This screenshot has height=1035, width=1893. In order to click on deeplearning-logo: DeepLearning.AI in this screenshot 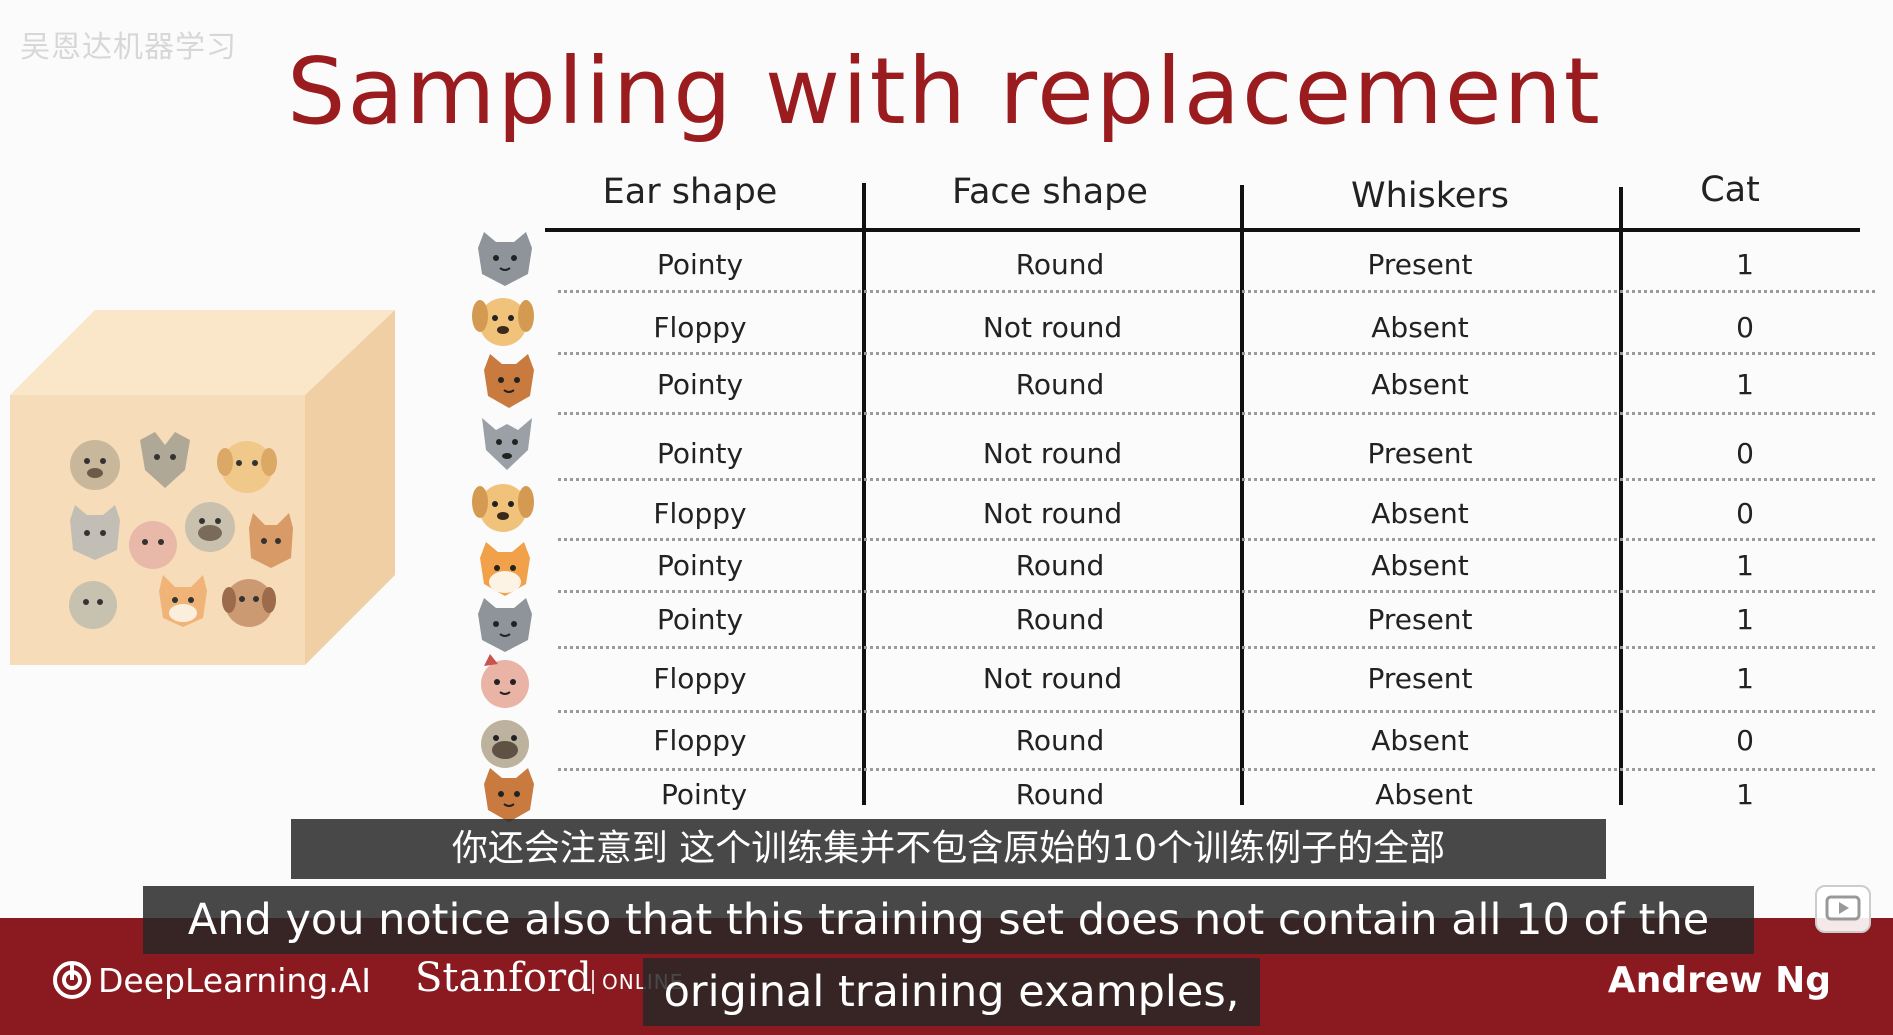, I will do `click(211, 980)`.